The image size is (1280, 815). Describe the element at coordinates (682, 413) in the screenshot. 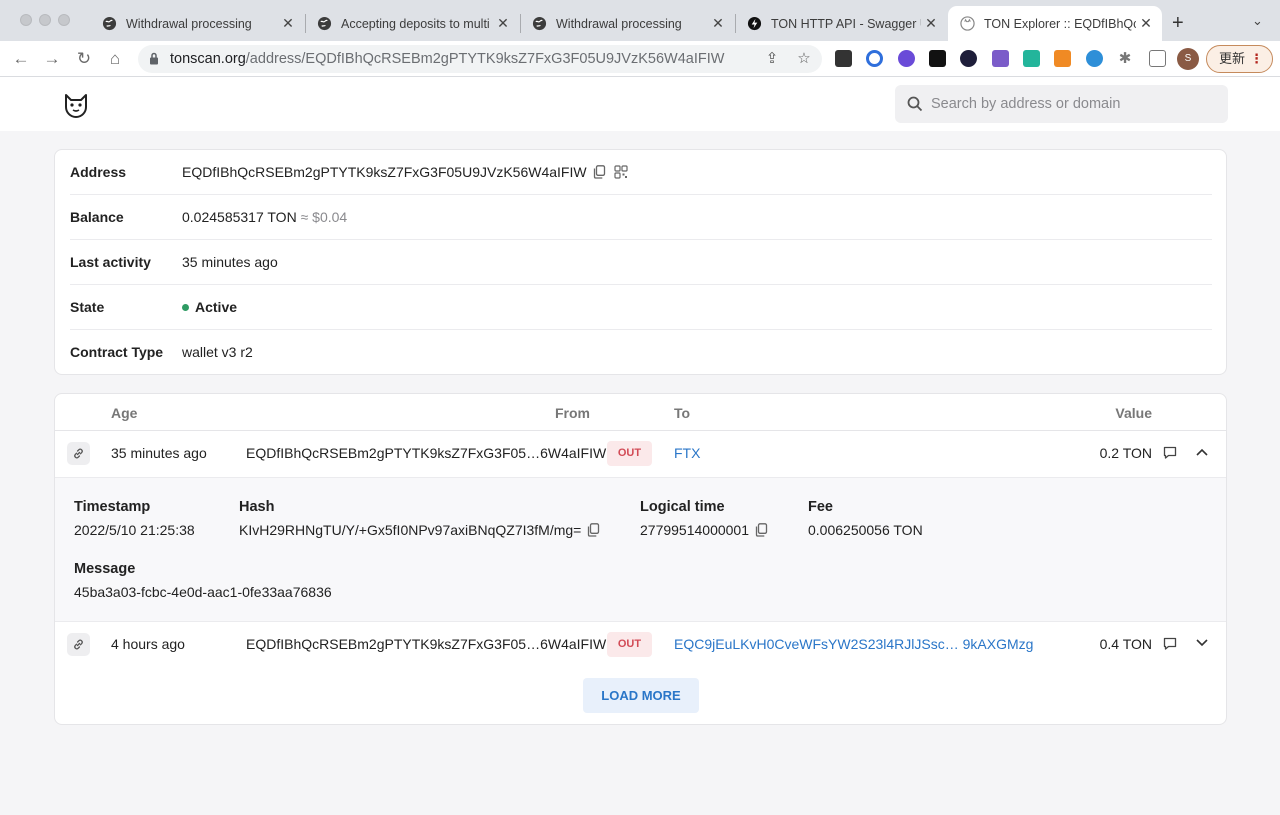

I see `column-to: To` at that location.